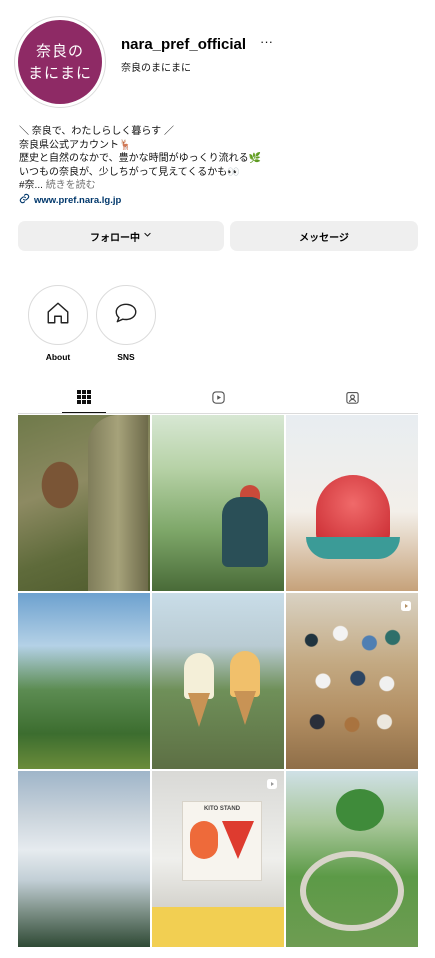 The image size is (435, 958). What do you see at coordinates (352, 503) in the screenshot?
I see `post-thumbnail-shaved-ice` at bounding box center [352, 503].